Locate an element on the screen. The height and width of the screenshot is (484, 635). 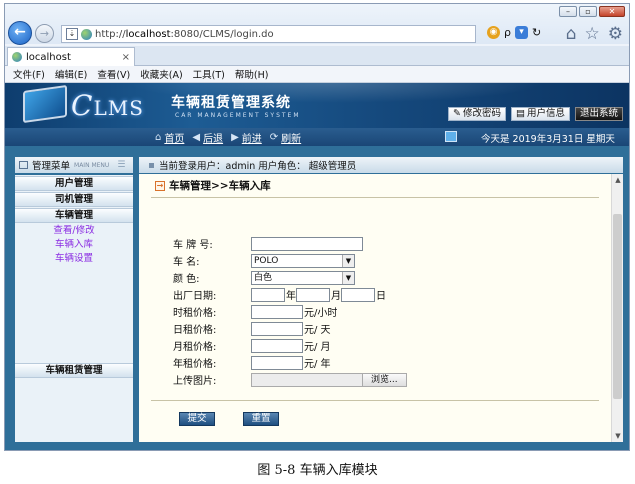
hour-price-unit: 元/小时 is located at coordinates (321, 313).